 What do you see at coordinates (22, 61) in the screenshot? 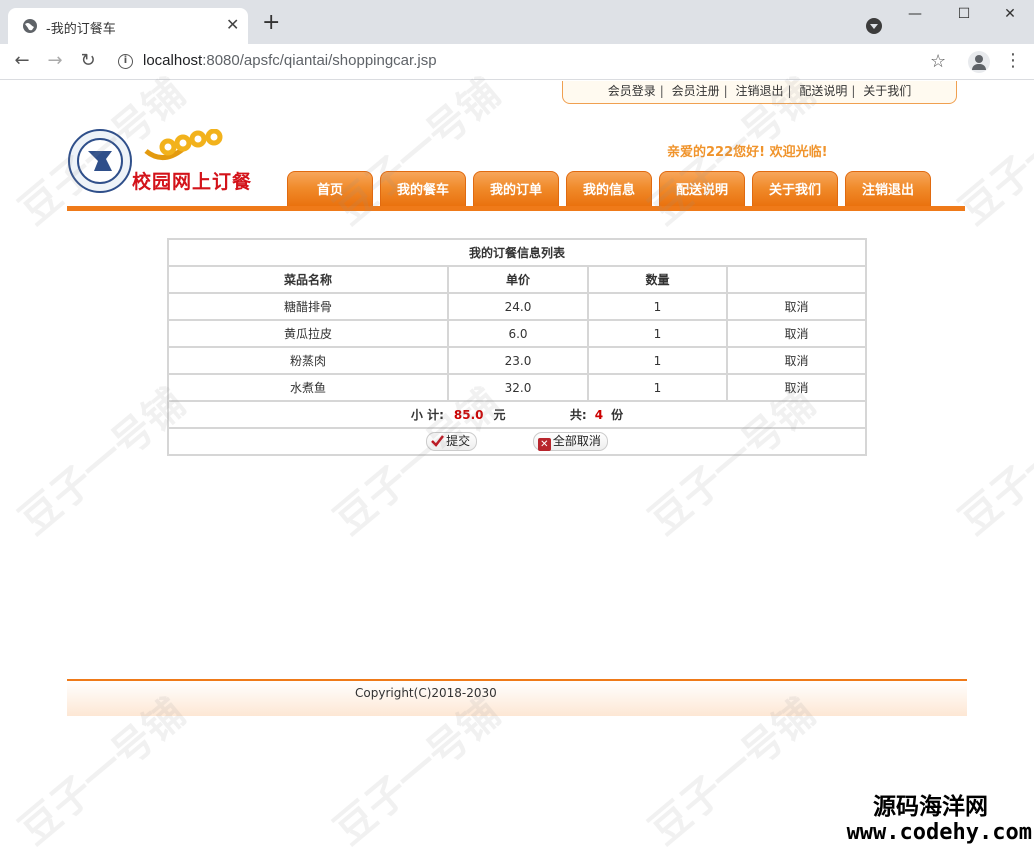
I see `back-icon: ←` at bounding box center [22, 61].